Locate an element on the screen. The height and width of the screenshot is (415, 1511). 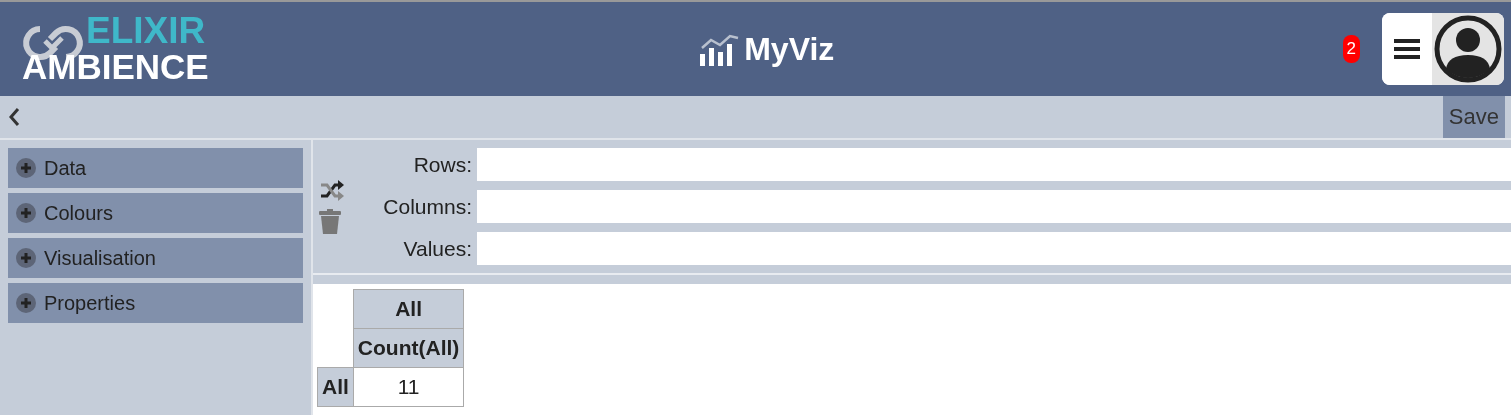
app-title: MyViz is located at coordinates (789, 49).